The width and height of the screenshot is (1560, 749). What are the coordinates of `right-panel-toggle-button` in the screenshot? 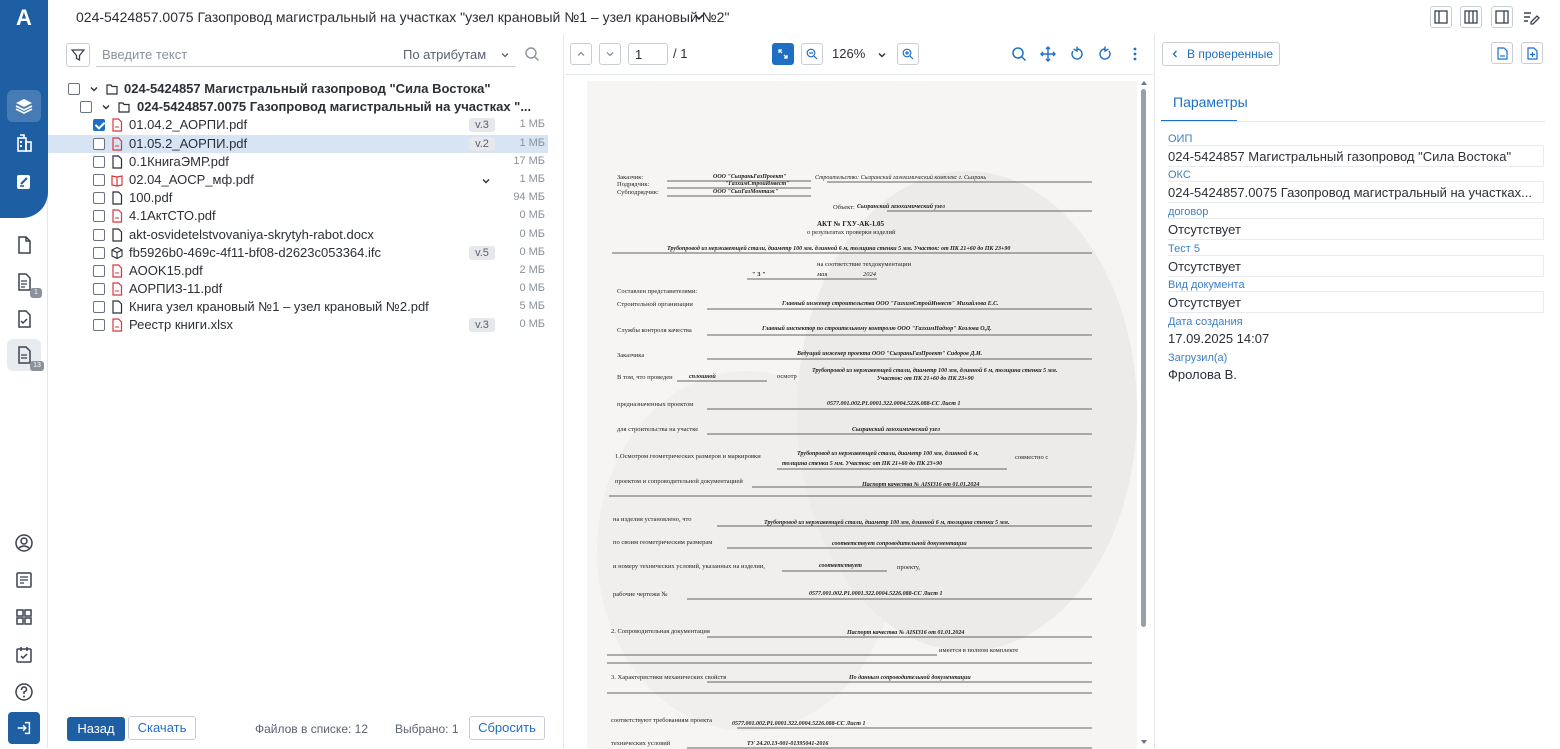 It's located at (1502, 17).